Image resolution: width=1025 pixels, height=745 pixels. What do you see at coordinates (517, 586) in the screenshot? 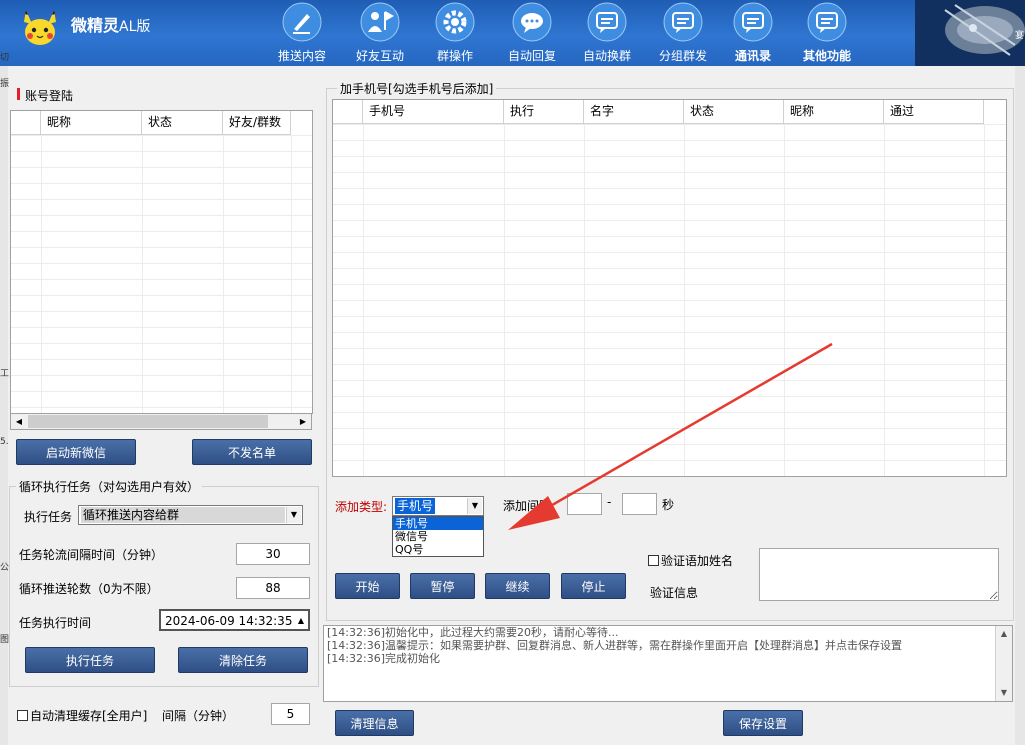
I see `resume-button: 继续` at bounding box center [517, 586].